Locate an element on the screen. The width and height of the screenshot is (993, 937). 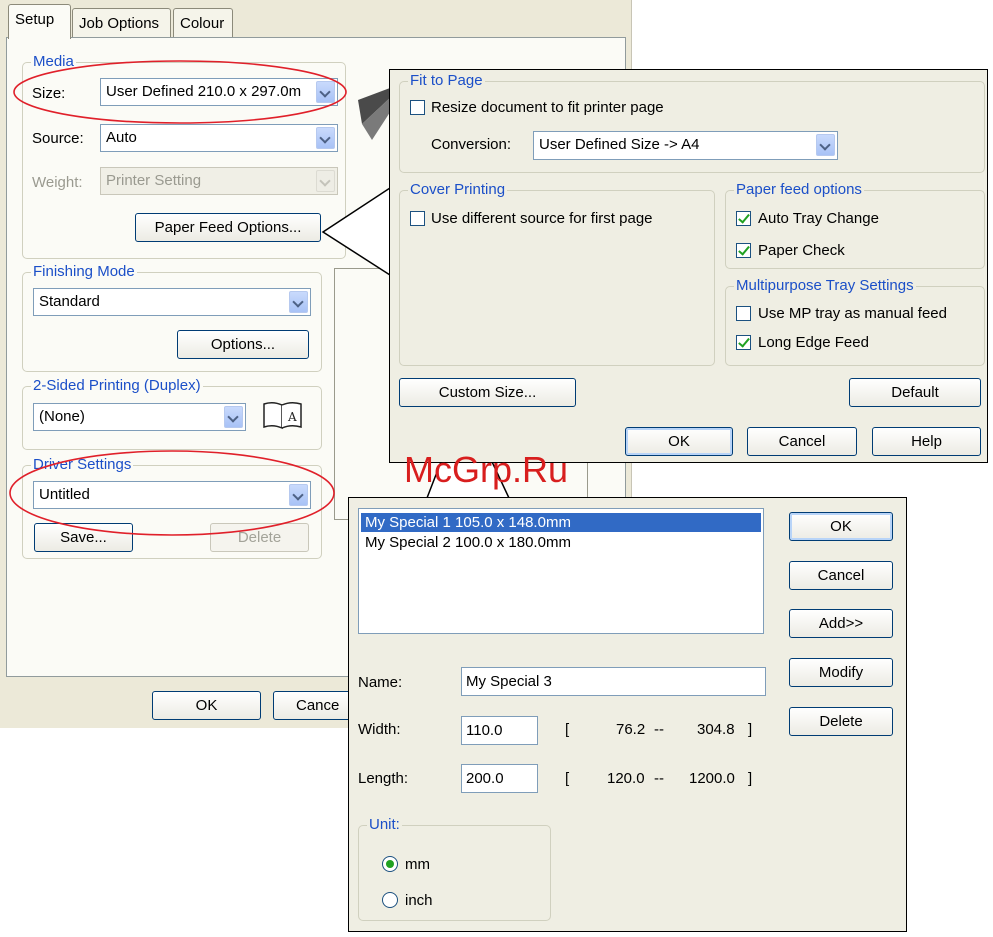
width-value: 110.0 is located at coordinates (484, 730).